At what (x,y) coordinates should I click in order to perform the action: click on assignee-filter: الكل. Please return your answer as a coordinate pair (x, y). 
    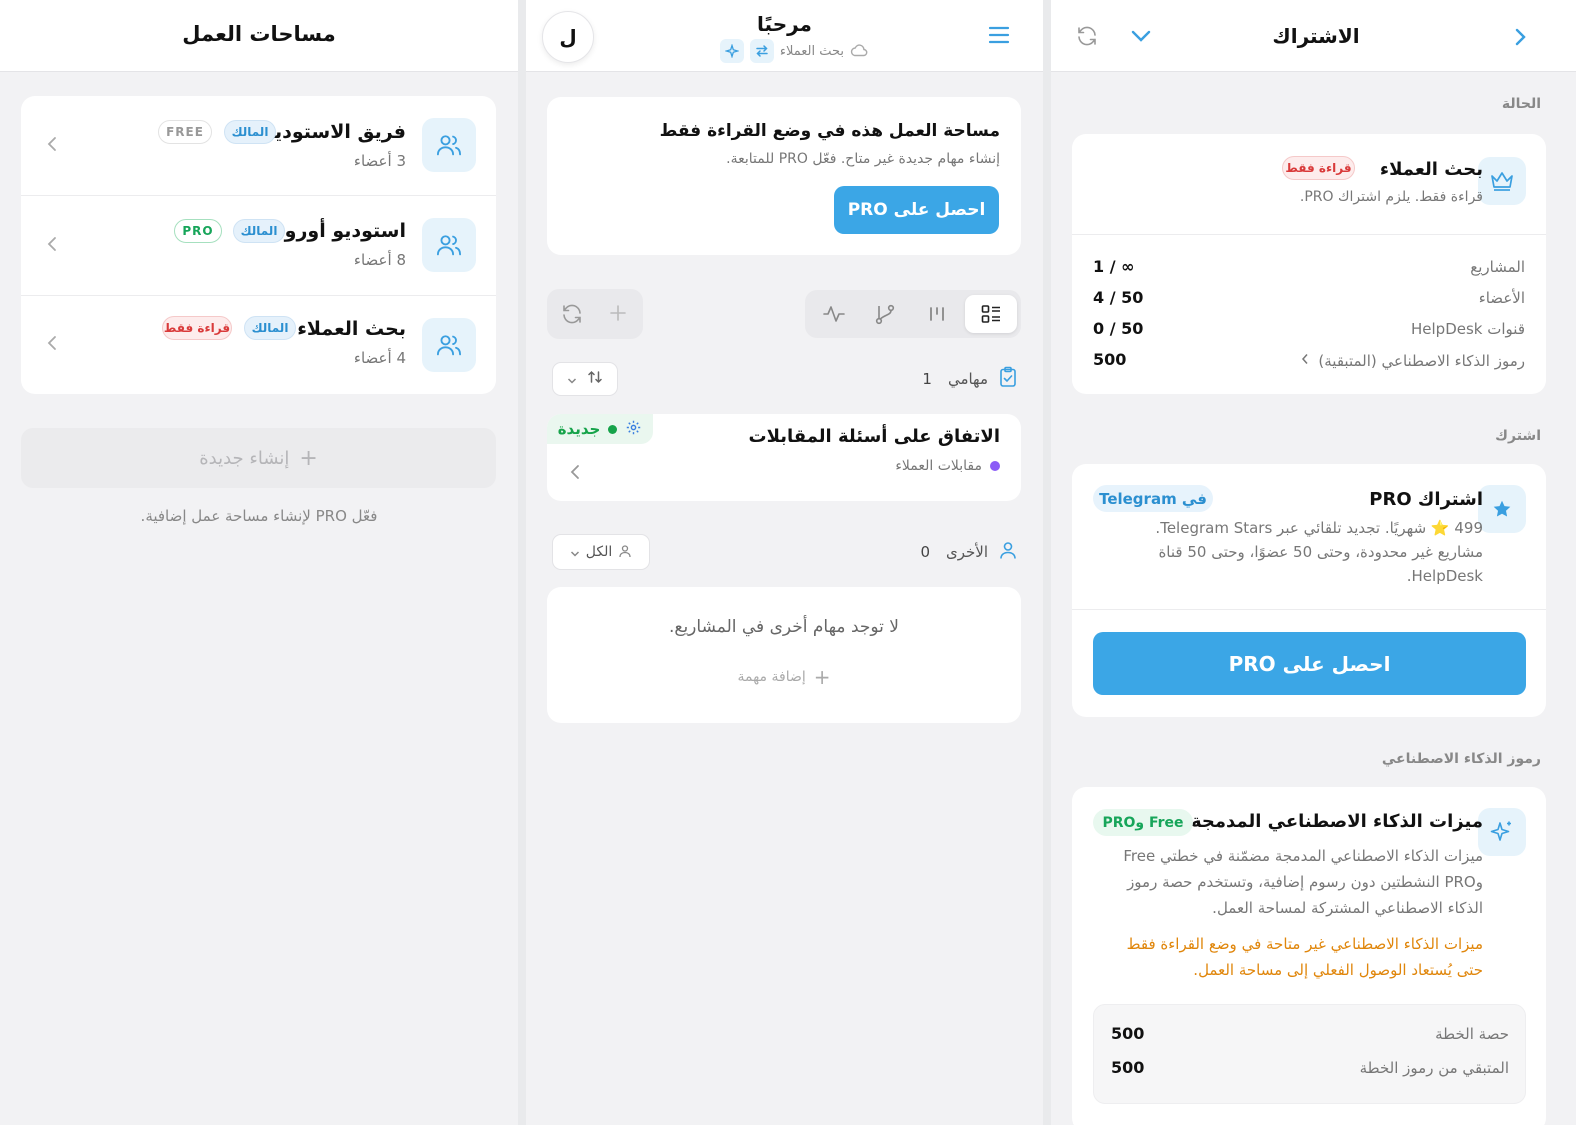
    Looking at the image, I should click on (601, 552).